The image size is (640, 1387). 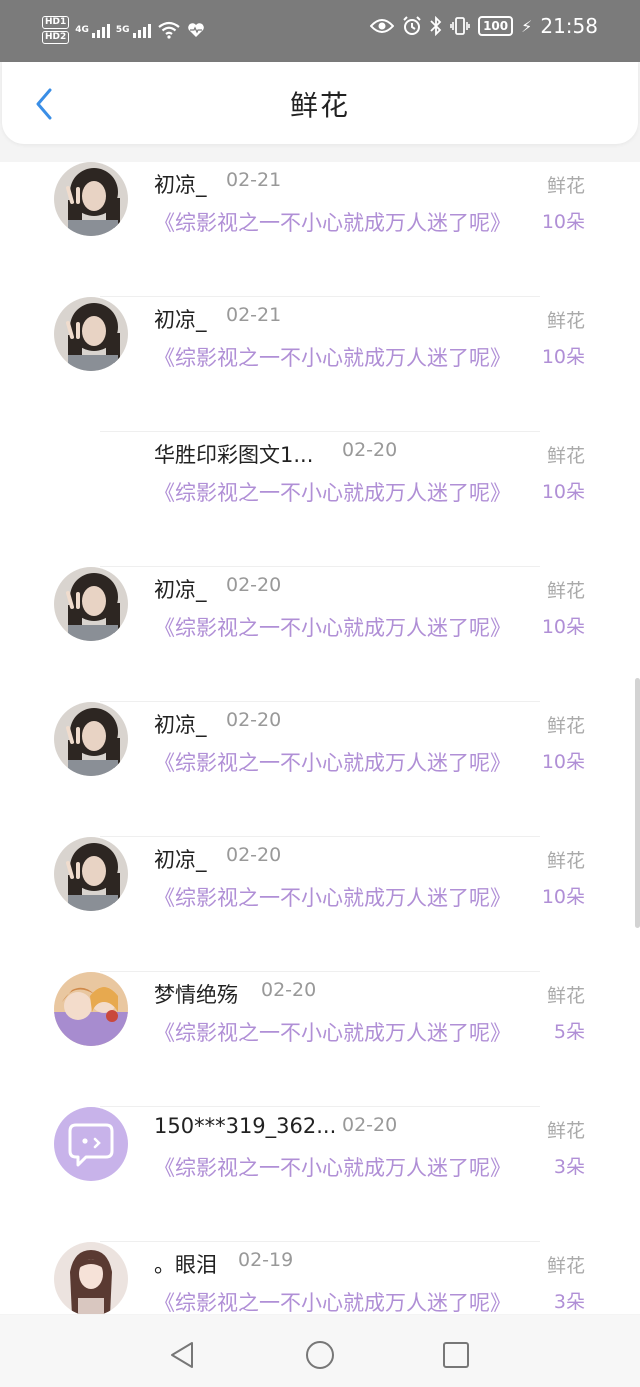 What do you see at coordinates (496, 26) in the screenshot?
I see `battery-icon: 100` at bounding box center [496, 26].